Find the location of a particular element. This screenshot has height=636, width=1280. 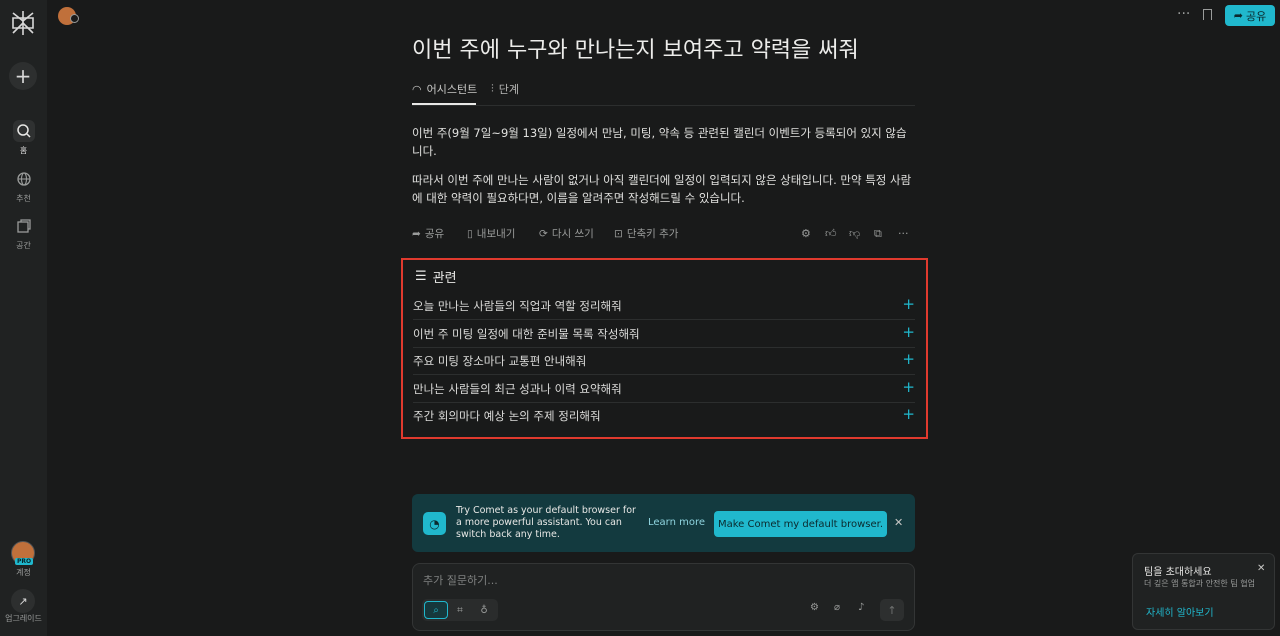

sidebar: + 홈 추천 공간 PRO 계정 ↗ 업그레이드 is located at coordinates (23, 318).